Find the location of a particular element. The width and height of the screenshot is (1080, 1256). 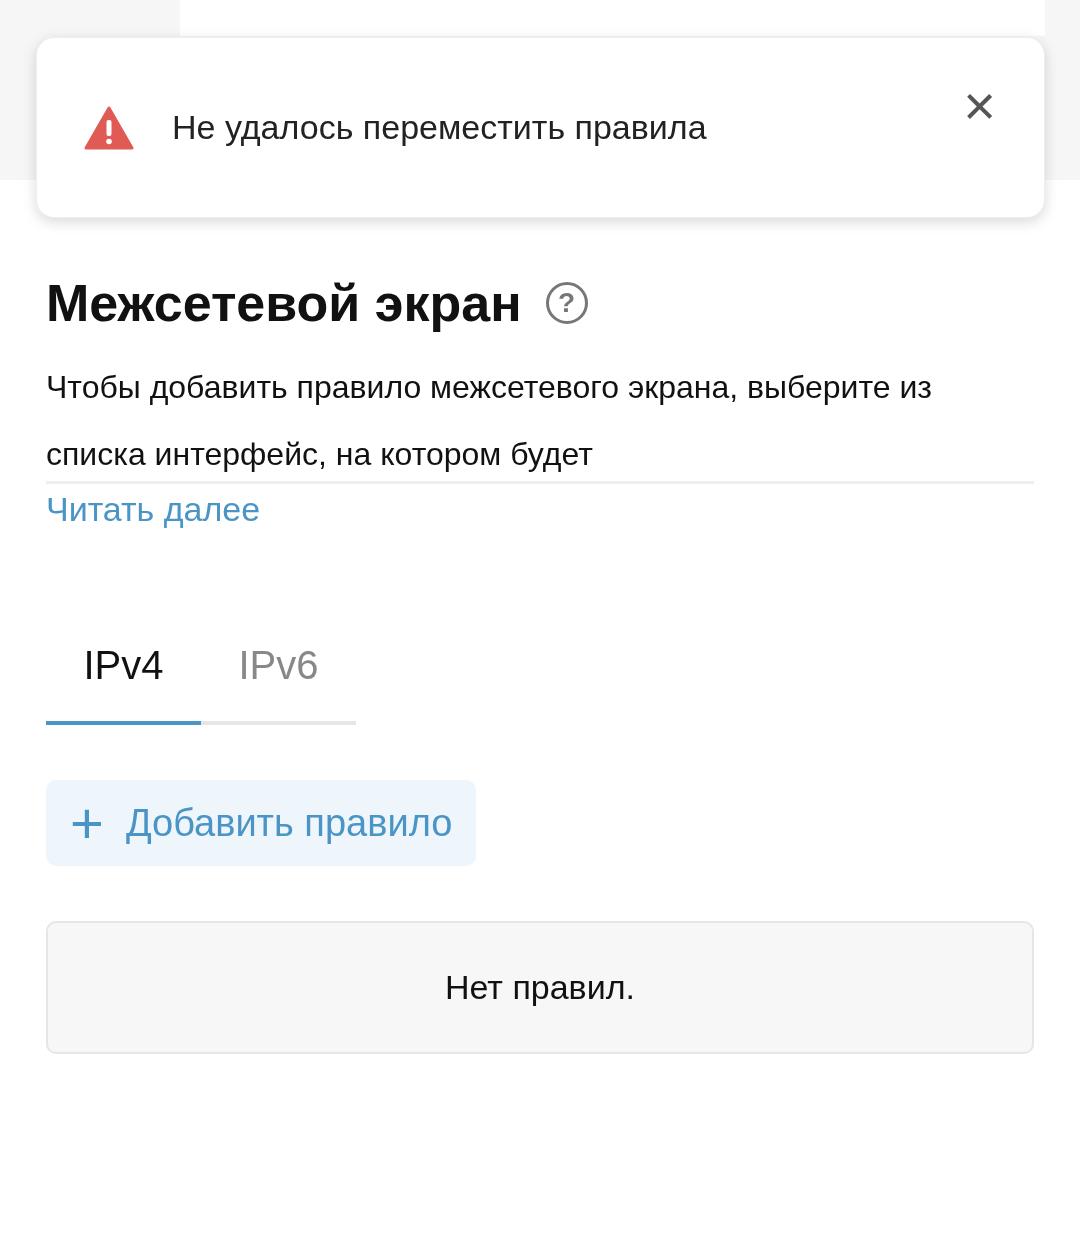

page-title: Межсетевой экран is located at coordinates (284, 303).